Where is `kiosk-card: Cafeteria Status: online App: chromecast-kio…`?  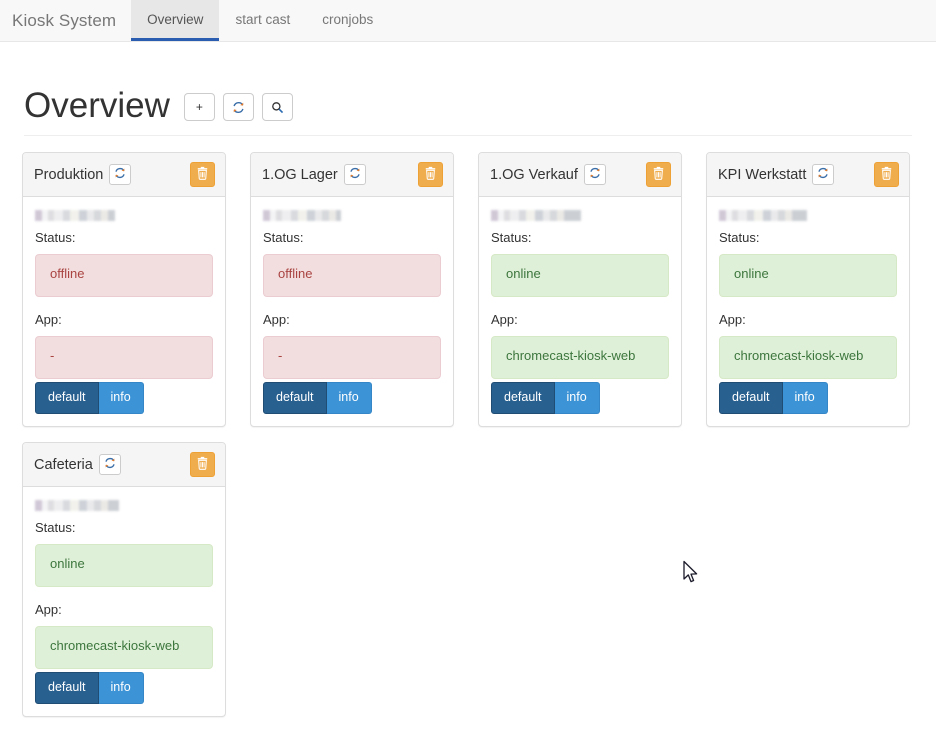 kiosk-card: Cafeteria Status: online App: chromecast-kio… is located at coordinates (124, 579).